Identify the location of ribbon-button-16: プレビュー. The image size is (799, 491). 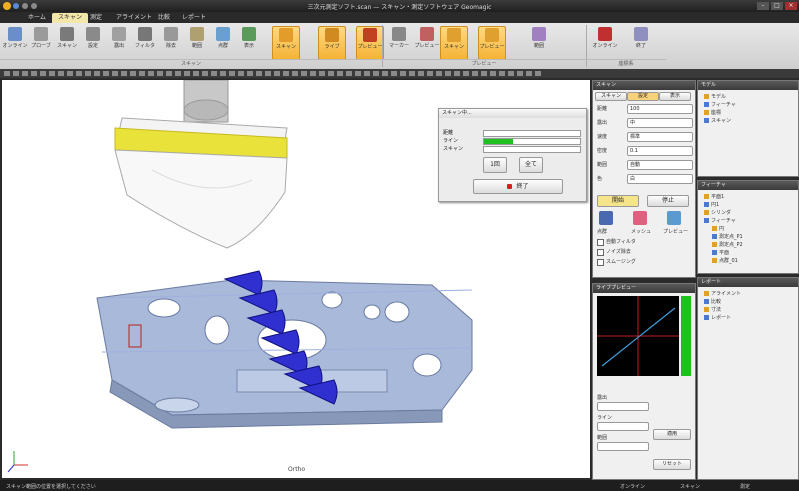
(492, 43).